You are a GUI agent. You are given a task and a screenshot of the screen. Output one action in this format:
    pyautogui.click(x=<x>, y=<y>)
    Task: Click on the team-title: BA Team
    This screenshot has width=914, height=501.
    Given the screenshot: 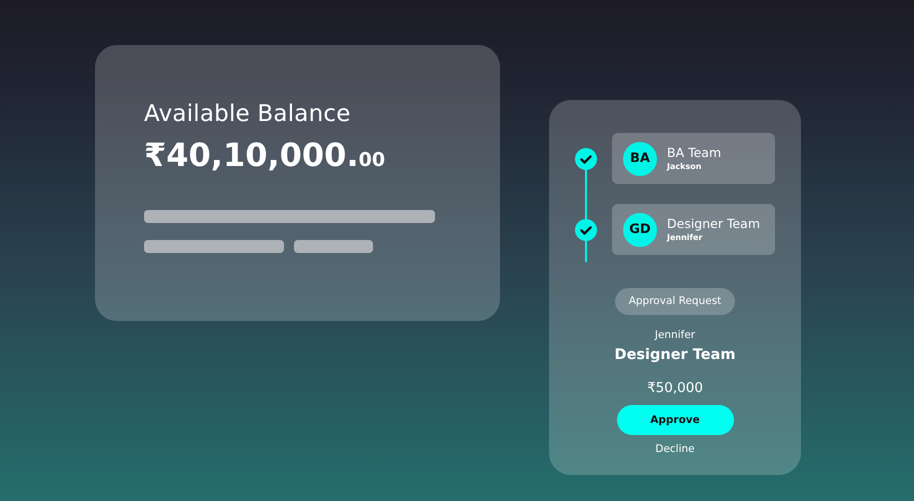 What is the action you would take?
    pyautogui.click(x=694, y=153)
    